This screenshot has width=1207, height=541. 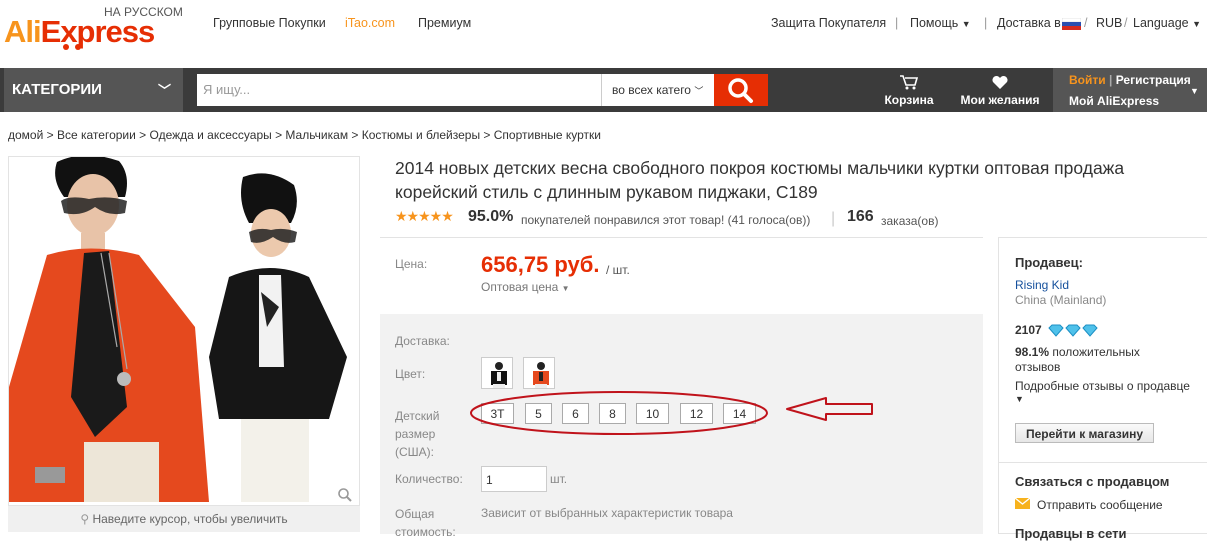 I want to click on logo-ali: Ali, so click(x=23, y=31).